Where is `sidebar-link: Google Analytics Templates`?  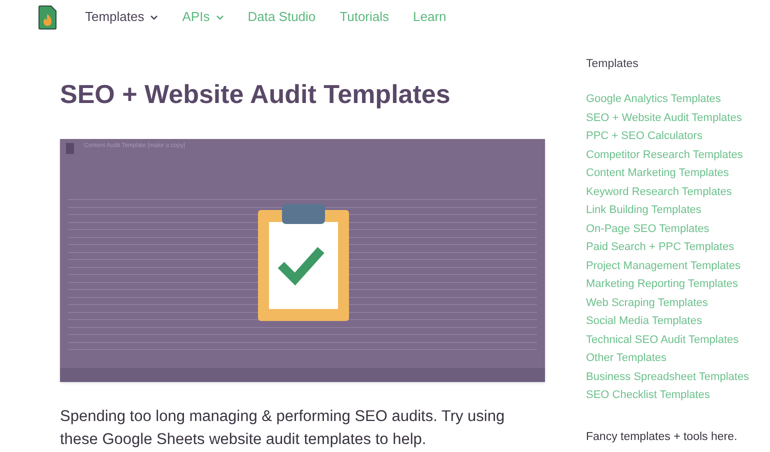
sidebar-link: Google Analytics Templates is located at coordinates (653, 99).